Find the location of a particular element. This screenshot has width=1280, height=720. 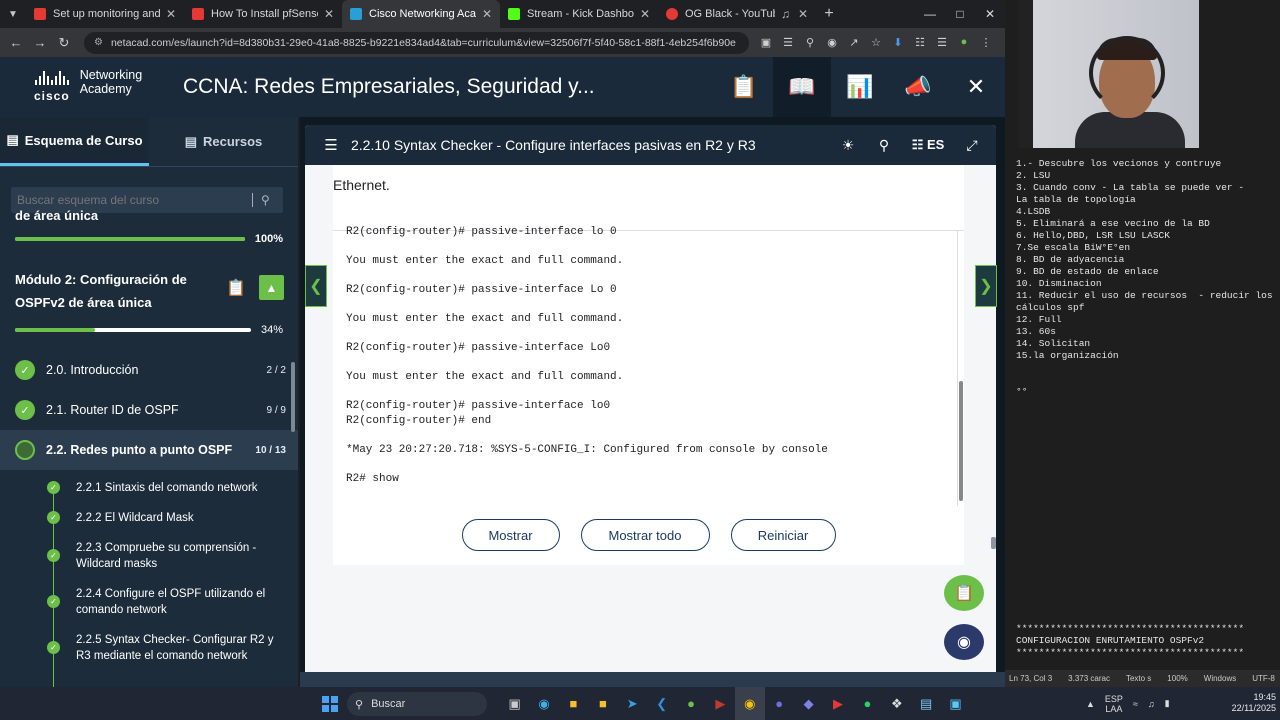

subsection-item: ✓ 2.2.1 Sintaxis del comando network is located at coordinates (149, 495).